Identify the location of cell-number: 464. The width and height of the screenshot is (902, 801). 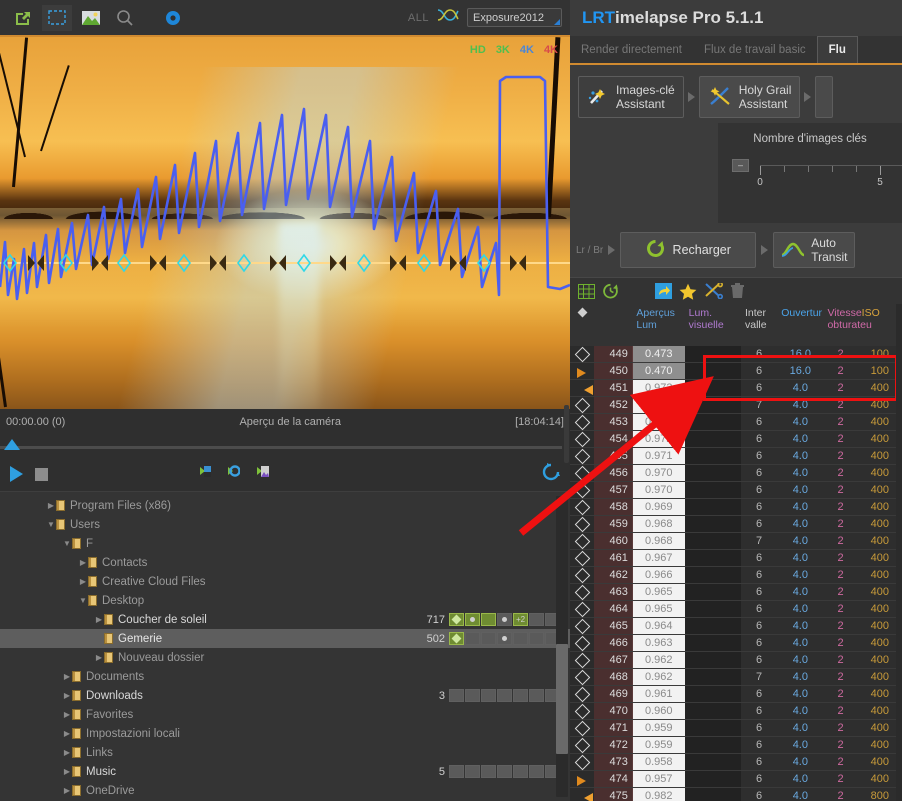
(613, 609).